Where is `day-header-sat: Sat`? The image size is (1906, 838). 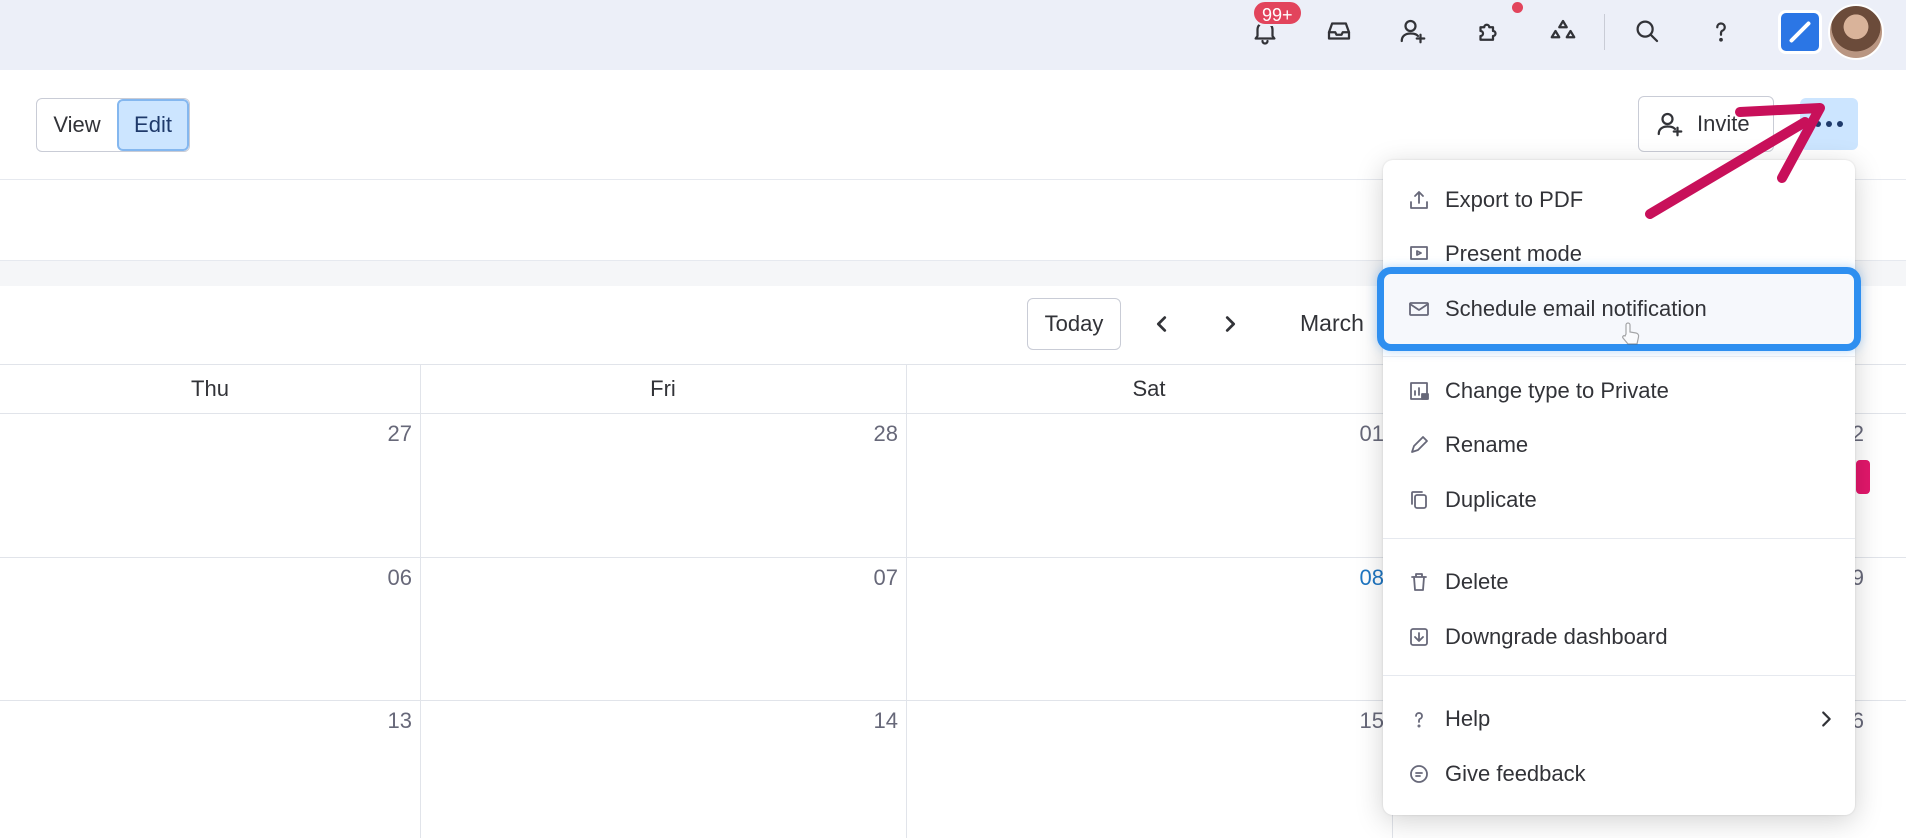
day-header-sat: Sat is located at coordinates (1149, 388).